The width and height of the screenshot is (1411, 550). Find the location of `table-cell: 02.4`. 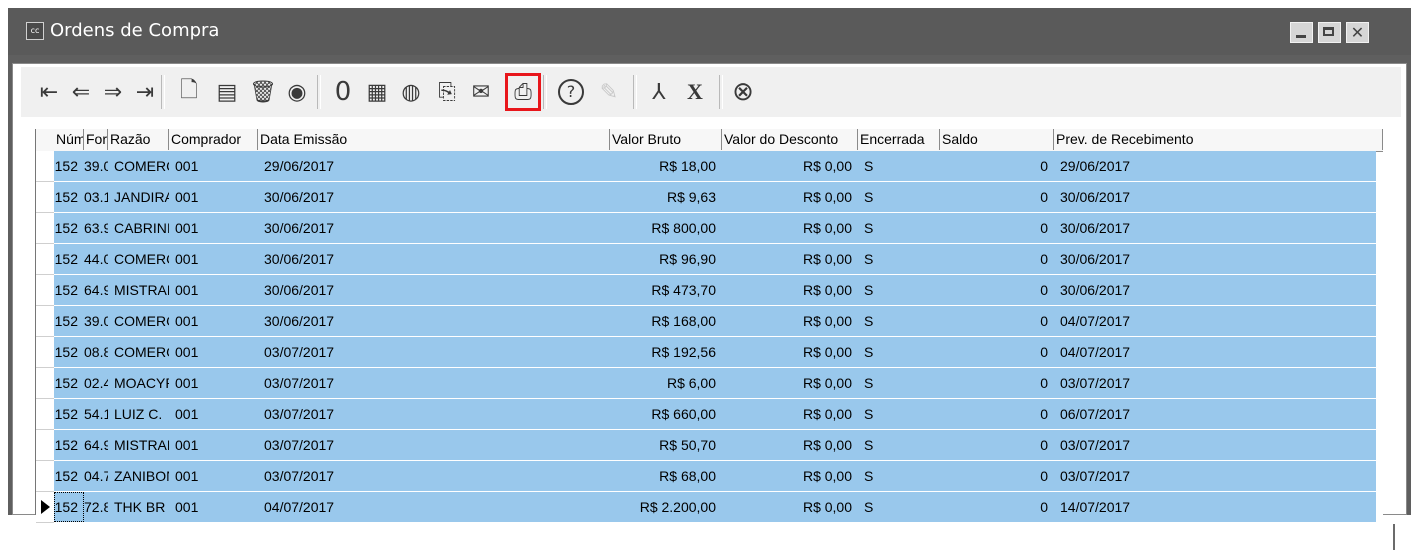

table-cell: 02.4 is located at coordinates (96, 383).